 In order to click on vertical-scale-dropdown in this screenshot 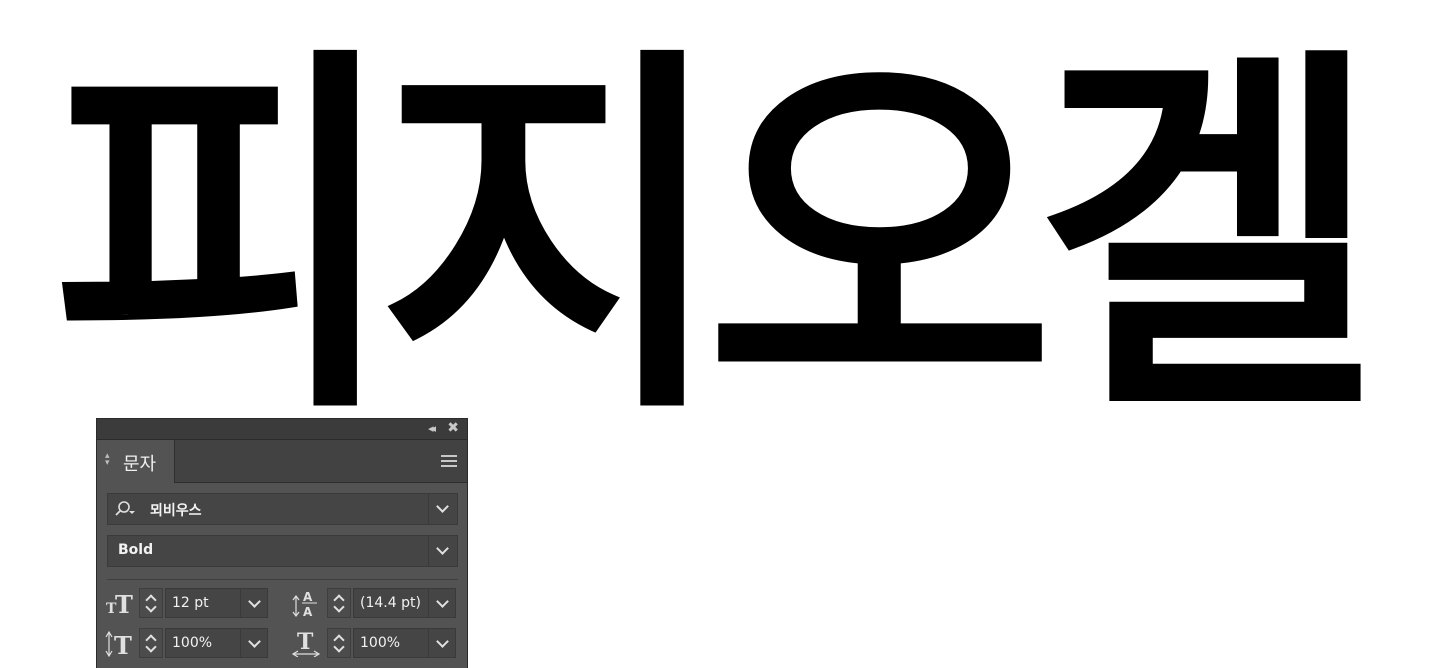, I will do `click(254, 643)`.